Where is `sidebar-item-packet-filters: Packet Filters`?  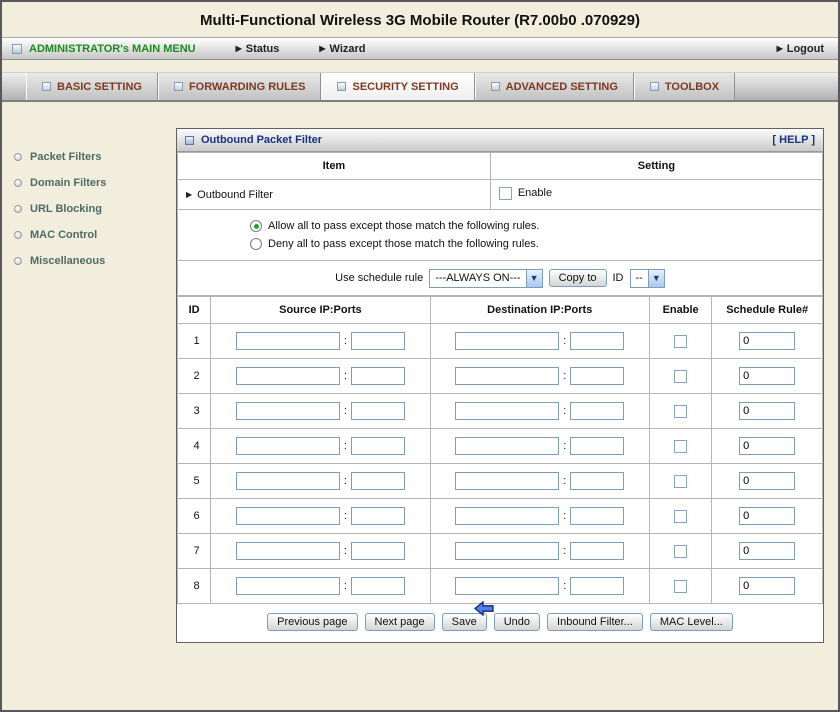 sidebar-item-packet-filters: Packet Filters is located at coordinates (87, 157).